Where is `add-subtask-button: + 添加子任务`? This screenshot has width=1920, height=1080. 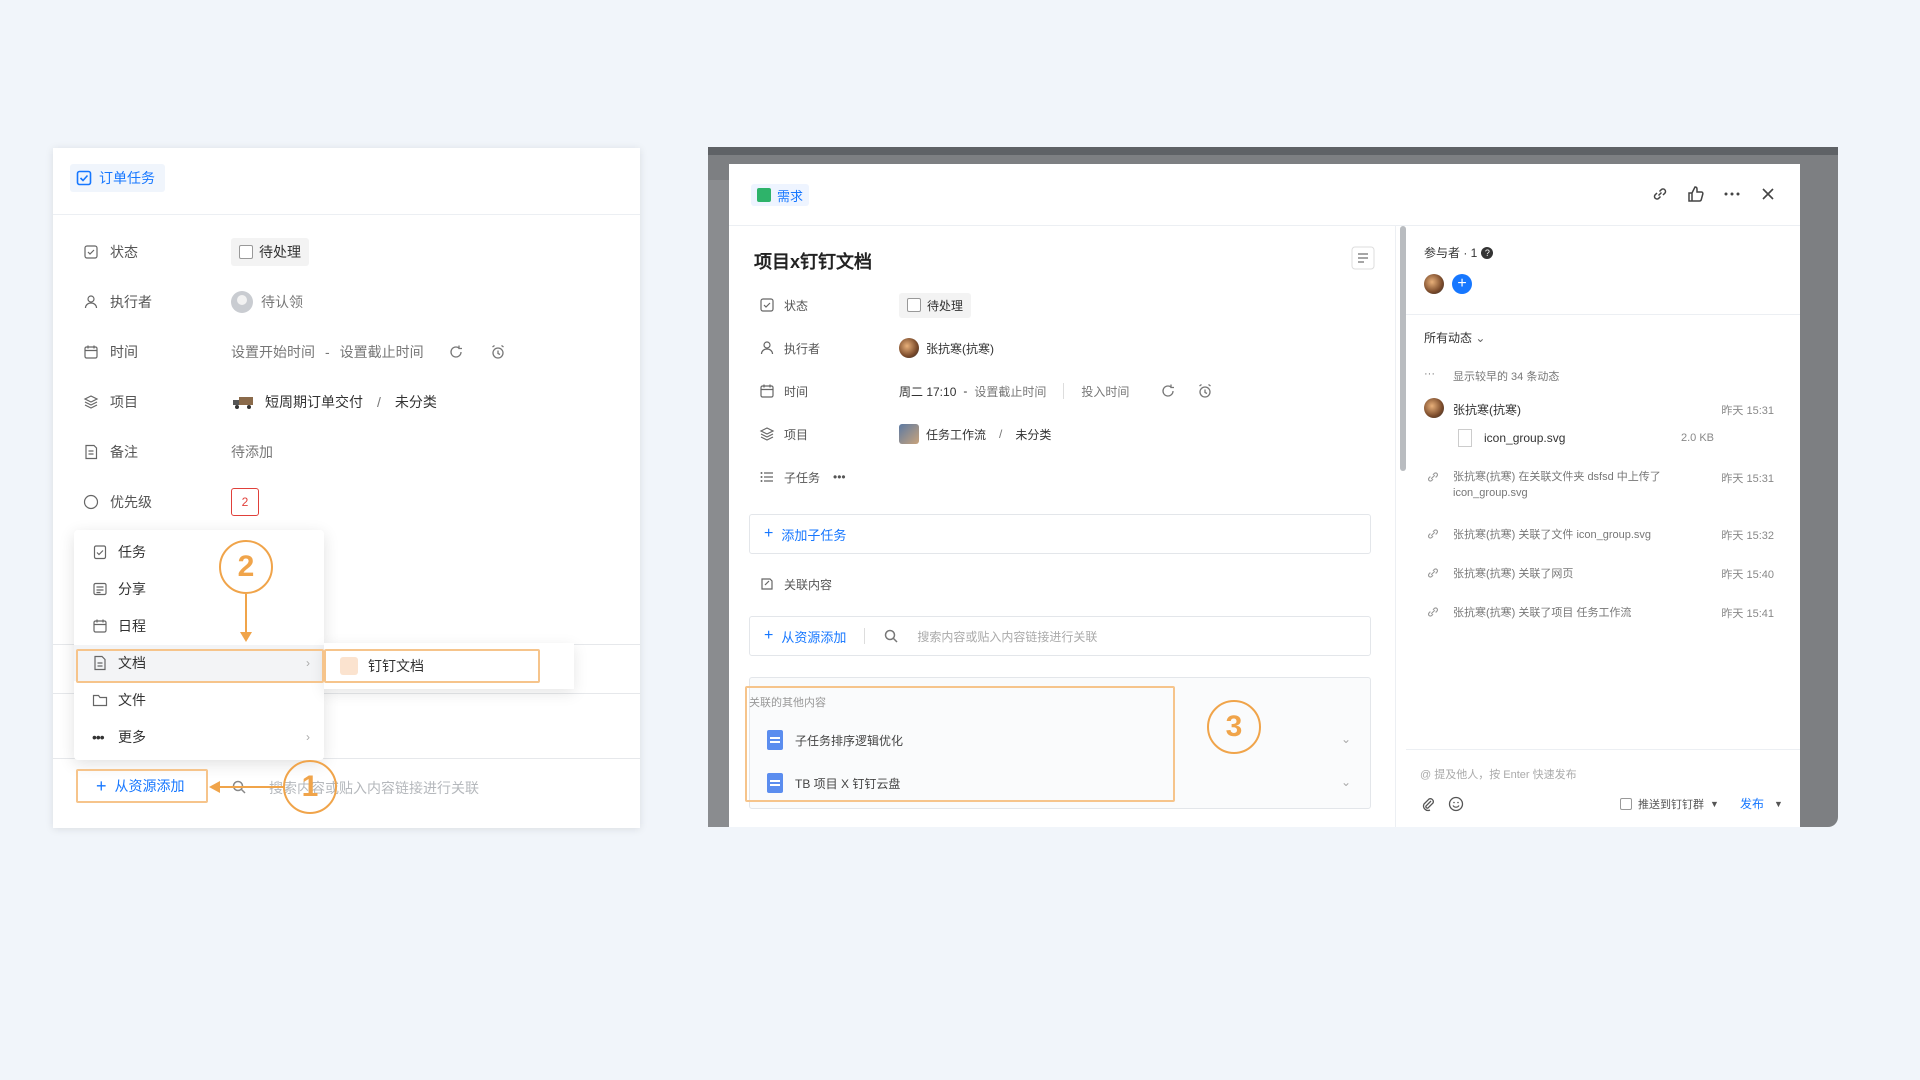 add-subtask-button: + 添加子任务 is located at coordinates (1060, 534).